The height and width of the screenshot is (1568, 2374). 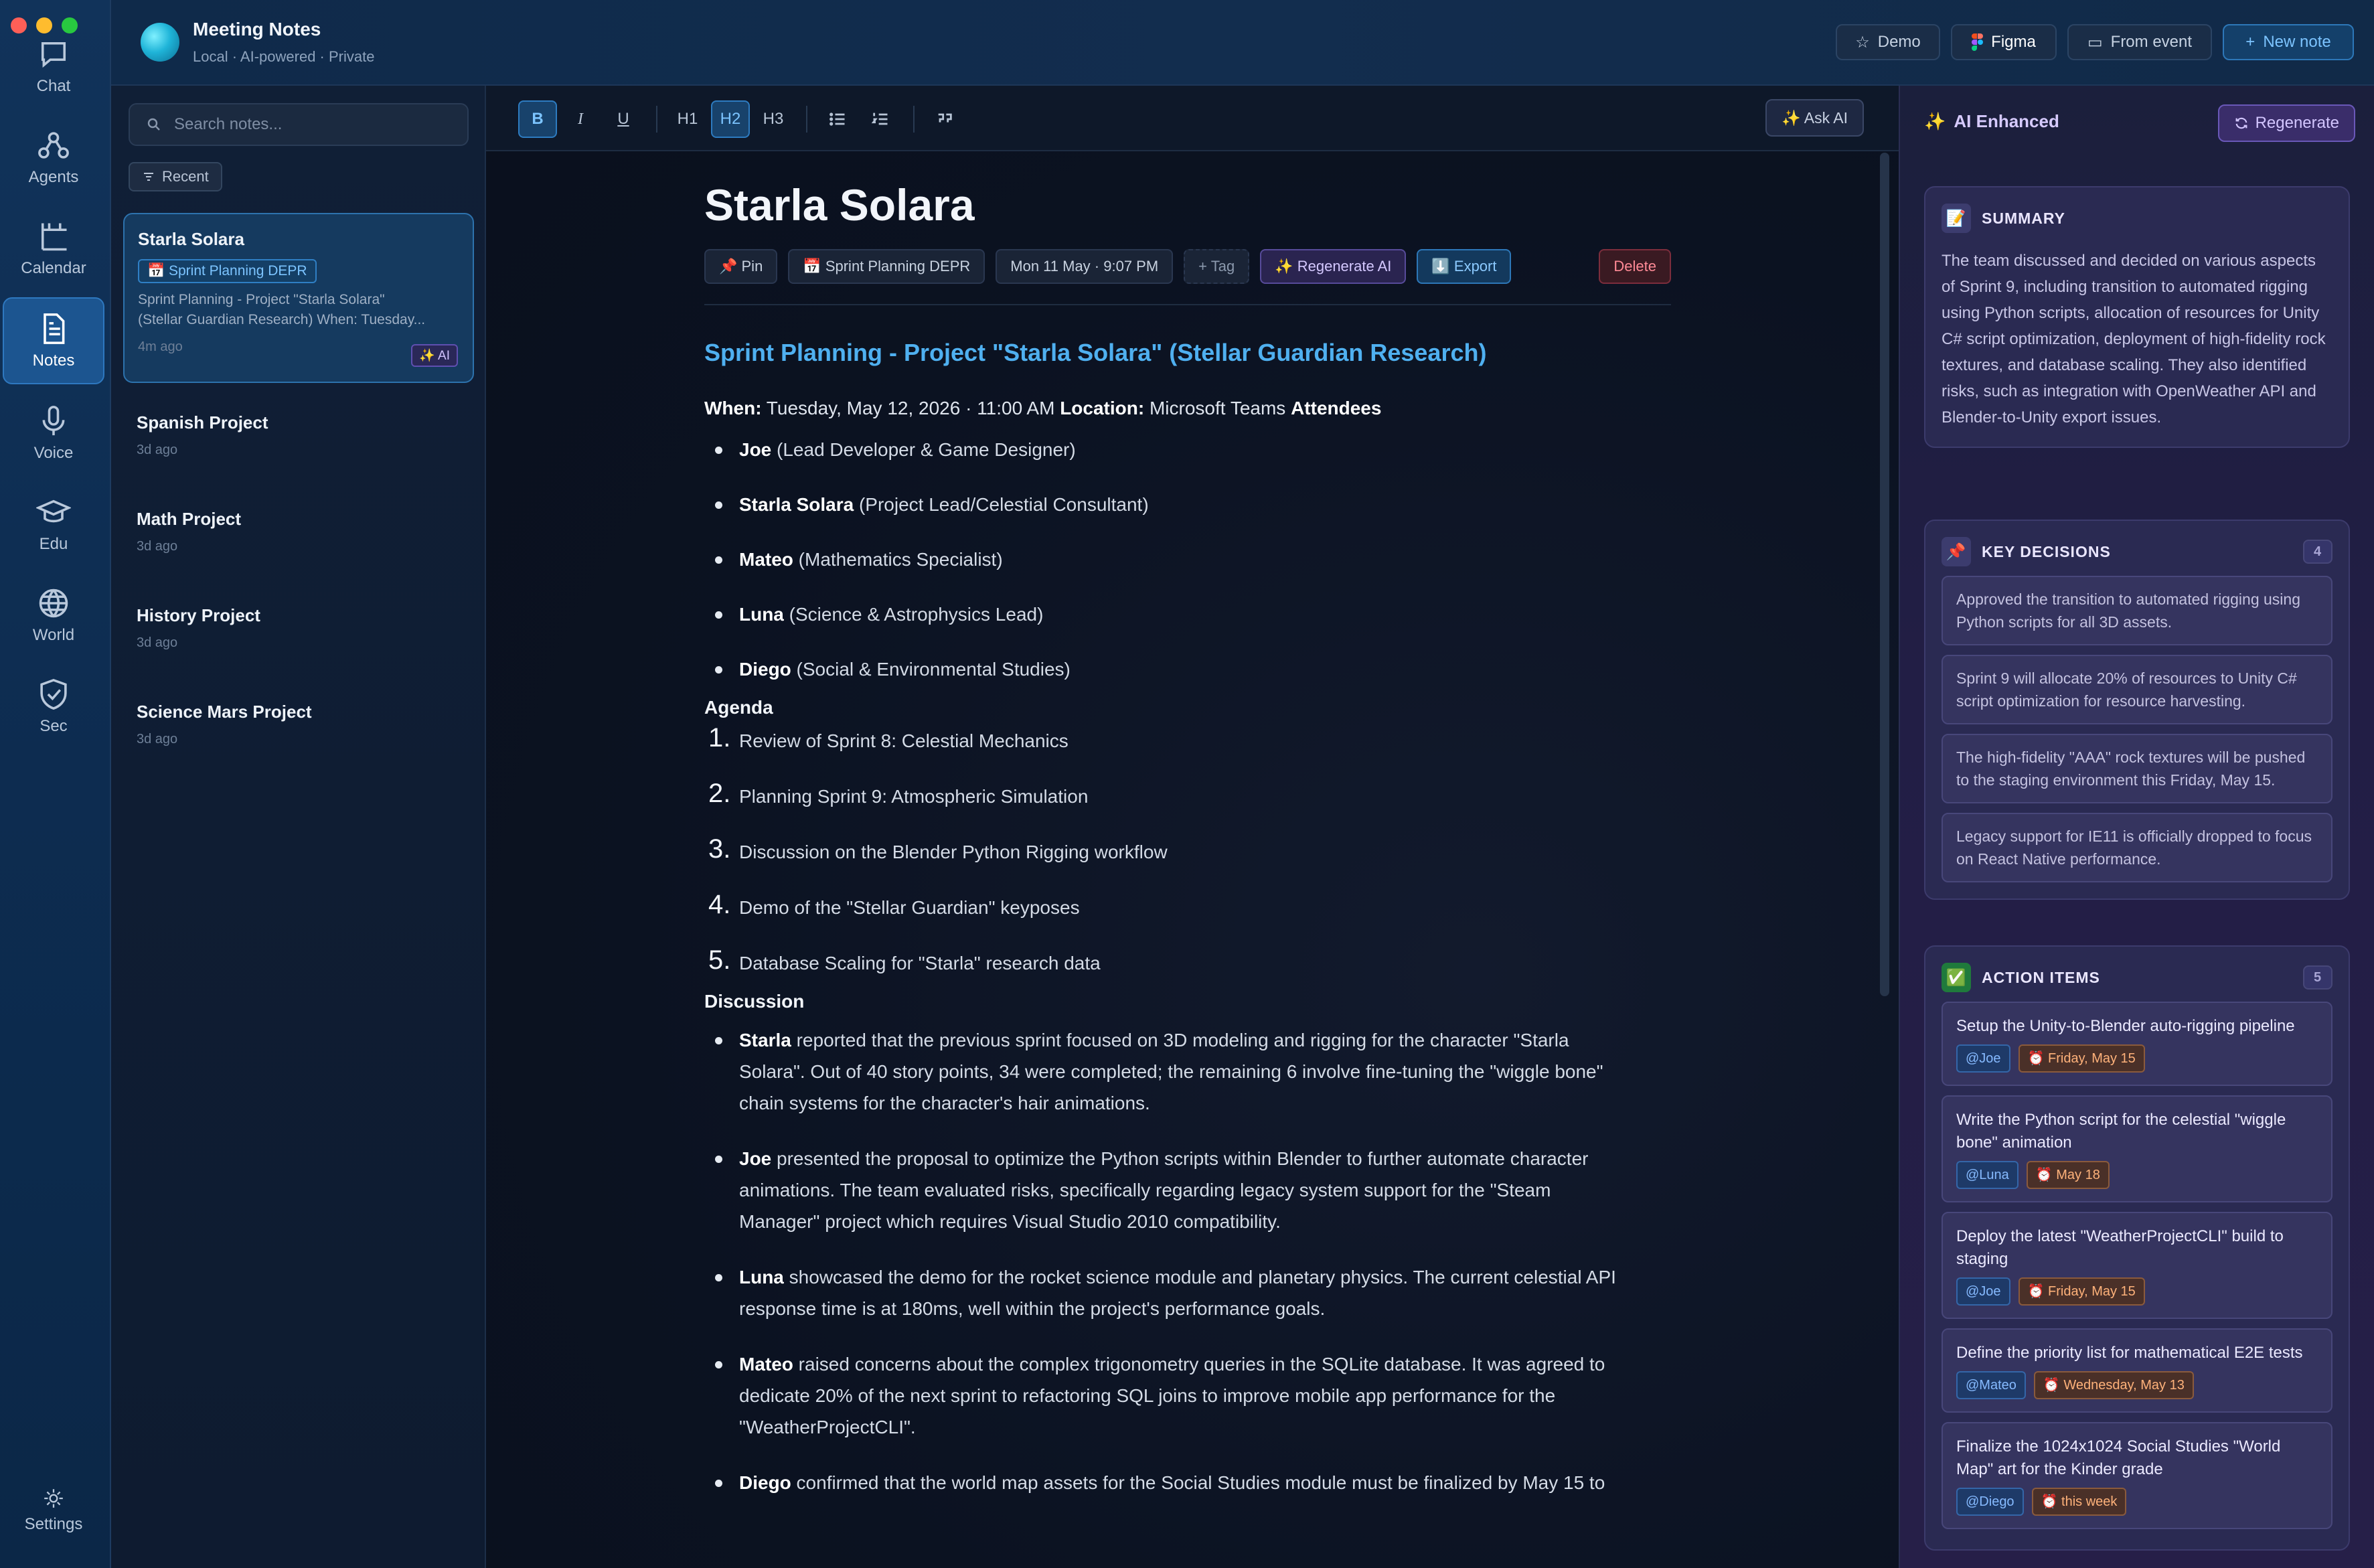 What do you see at coordinates (944, 119) in the screenshot?
I see `quote-button` at bounding box center [944, 119].